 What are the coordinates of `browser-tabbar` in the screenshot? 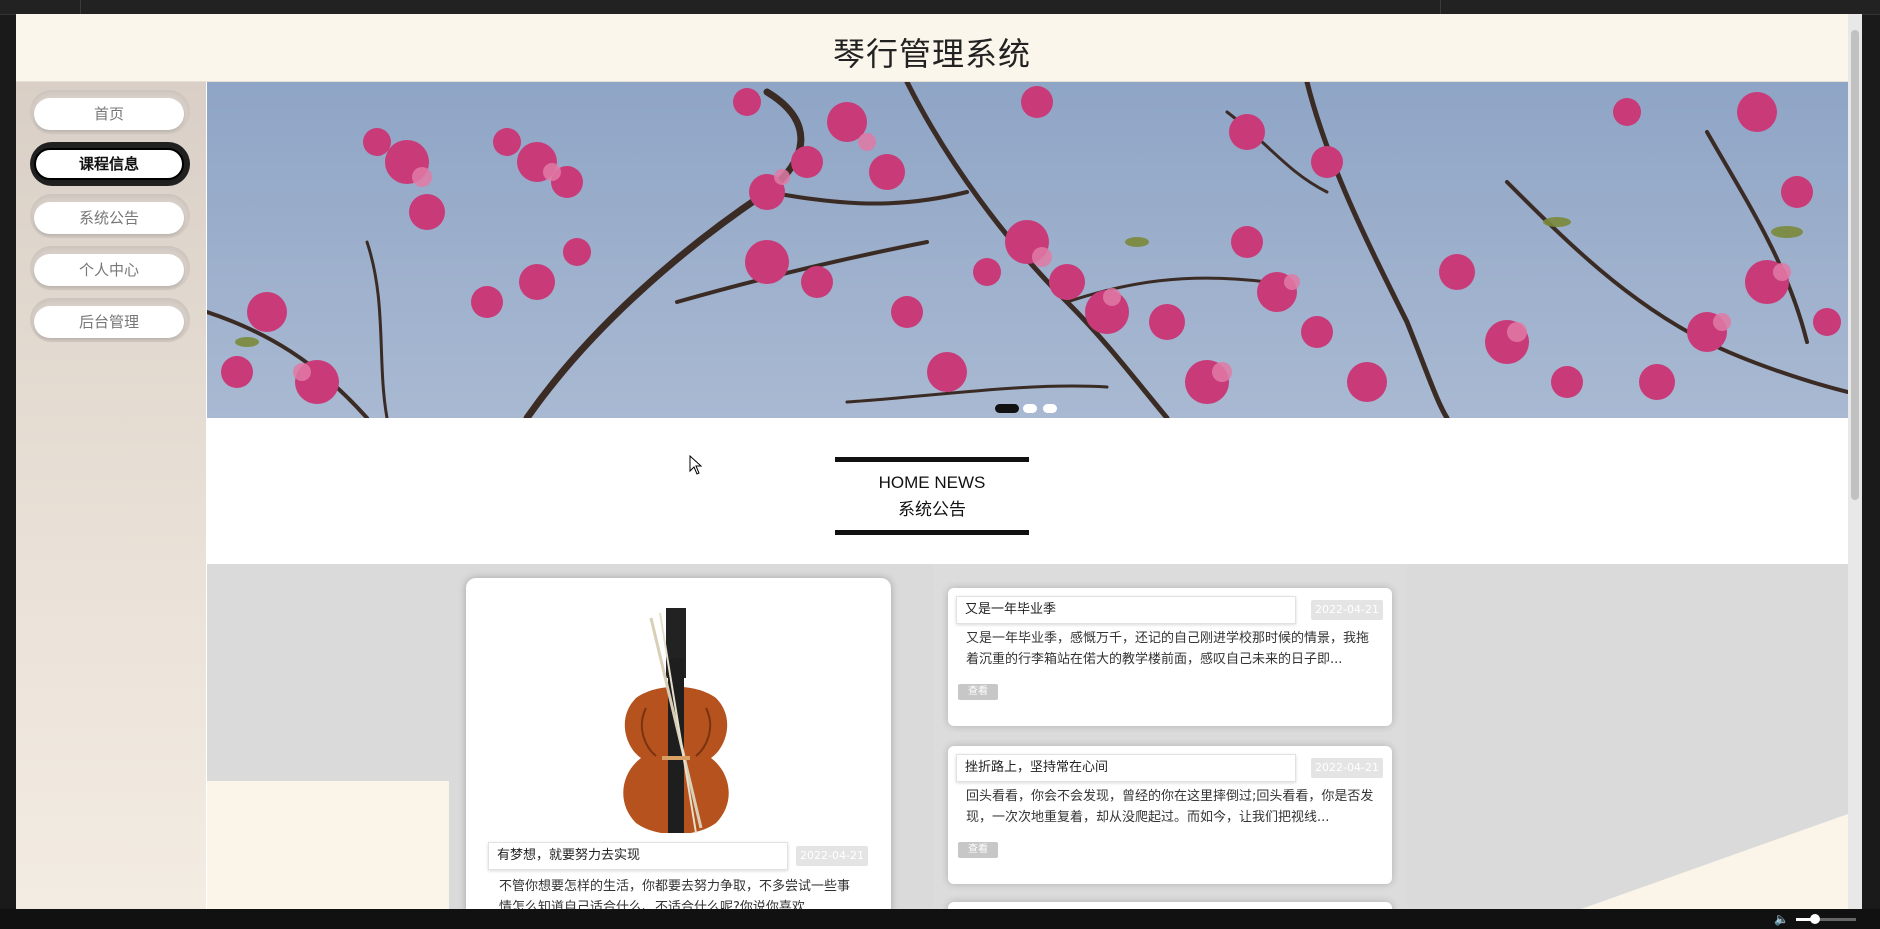 It's located at (940, 7).